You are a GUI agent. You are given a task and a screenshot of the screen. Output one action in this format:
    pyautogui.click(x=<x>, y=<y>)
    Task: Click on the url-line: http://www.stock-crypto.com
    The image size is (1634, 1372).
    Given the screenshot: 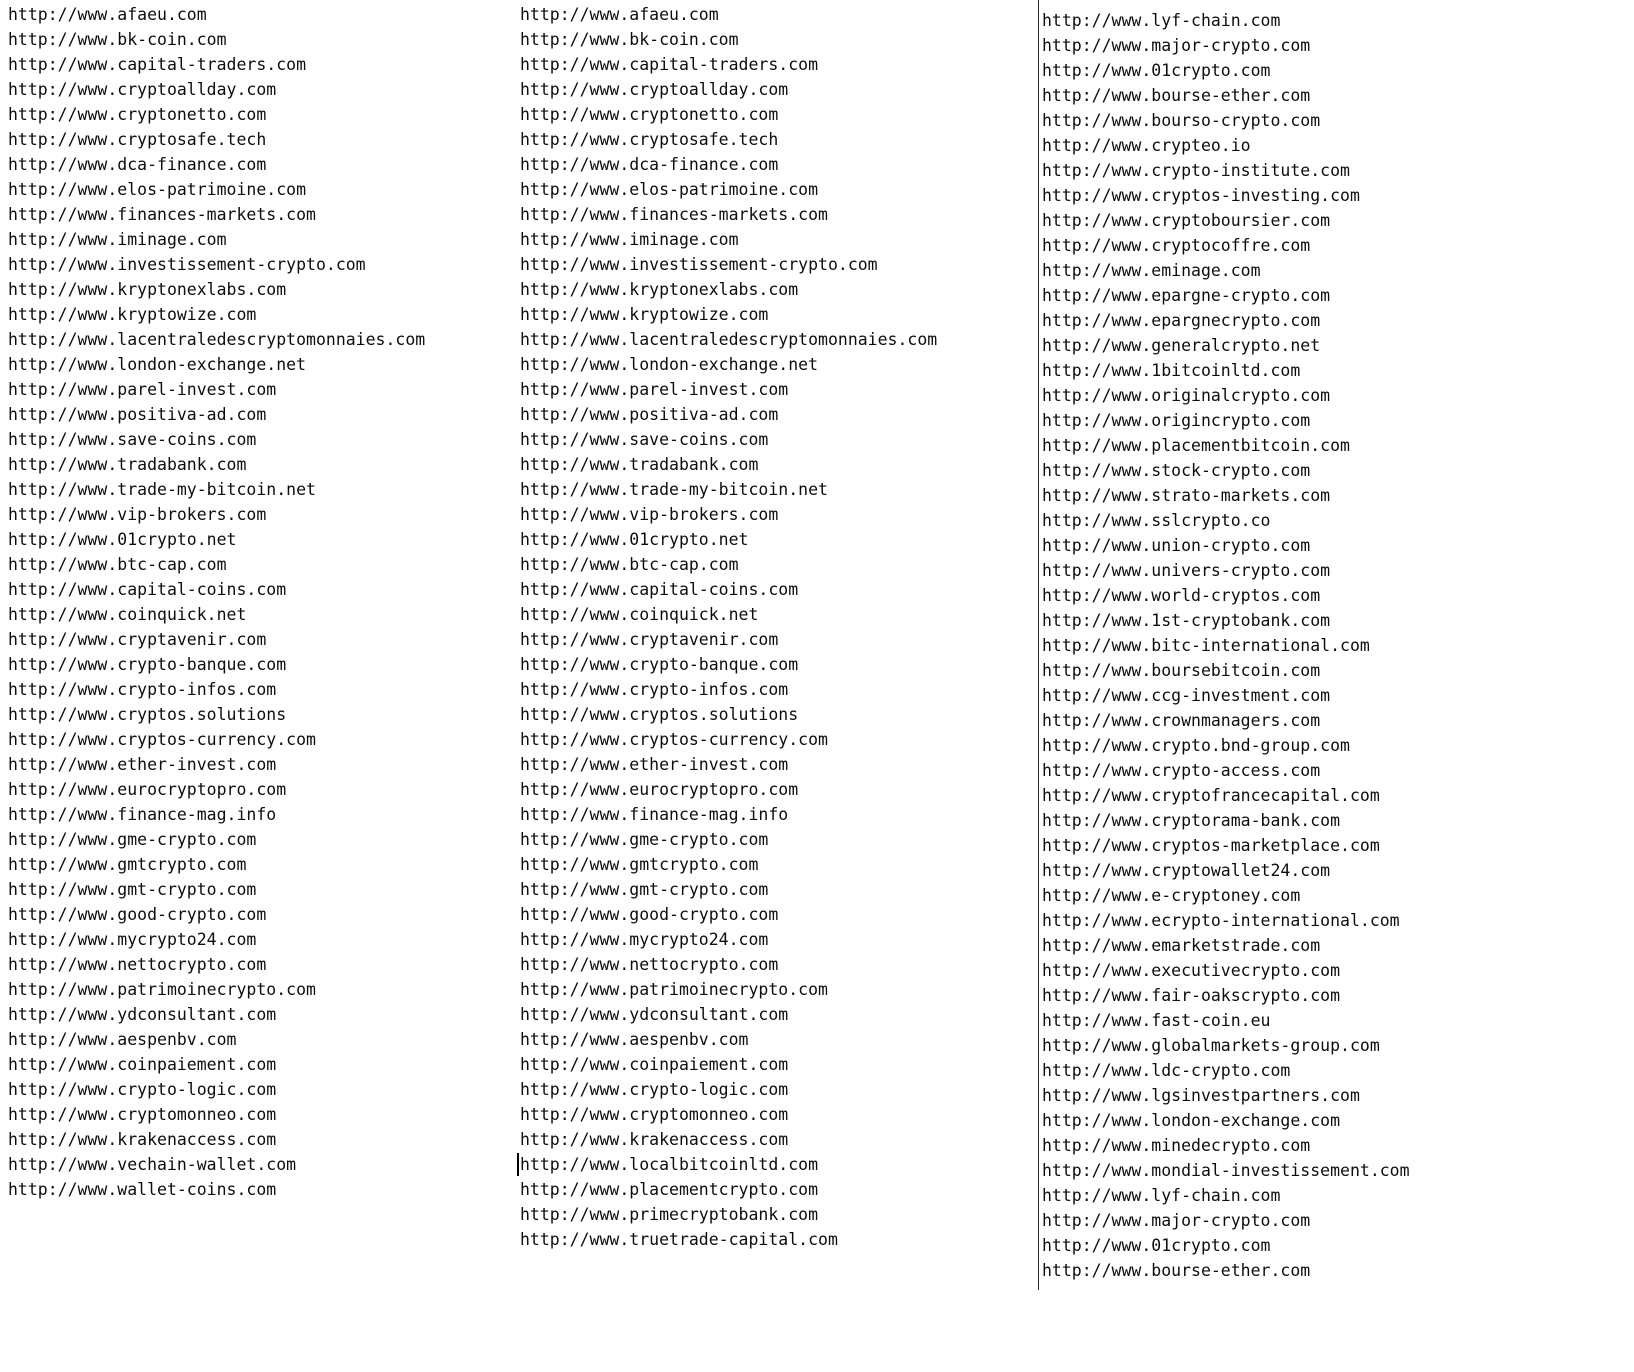 What is the action you would take?
    pyautogui.click(x=1226, y=470)
    